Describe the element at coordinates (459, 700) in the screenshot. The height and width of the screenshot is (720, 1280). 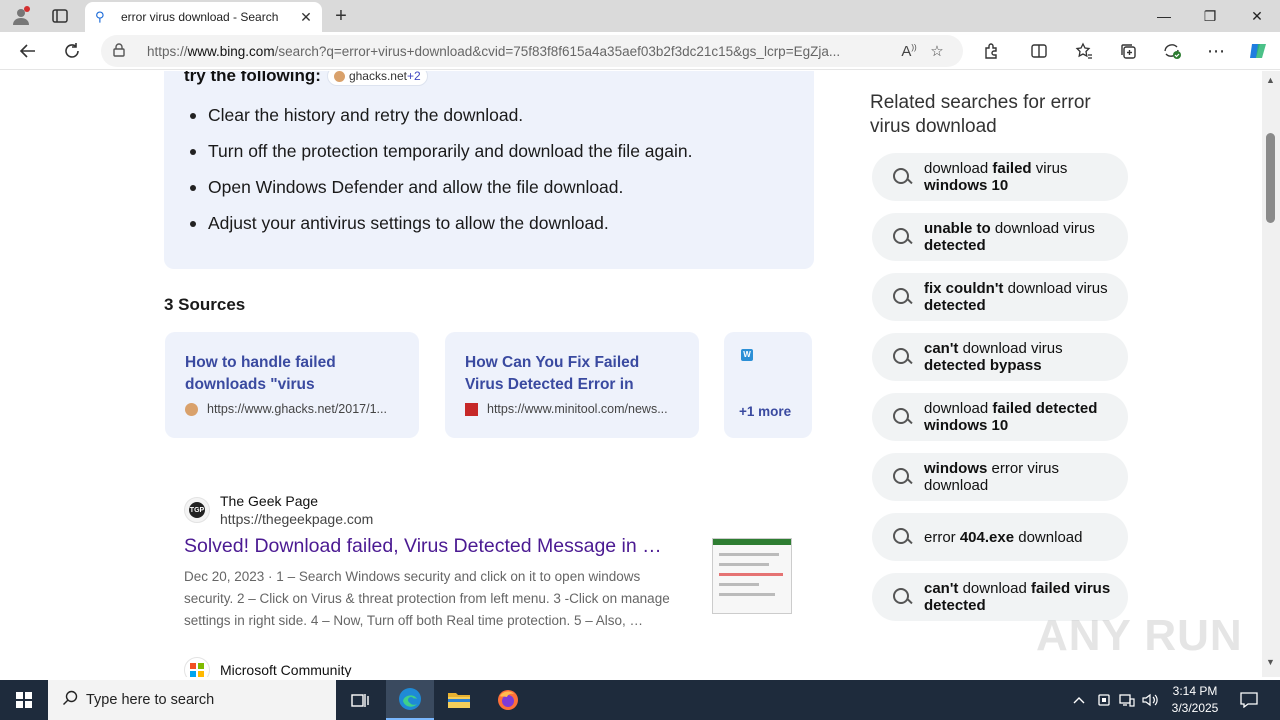
I see `file-explorer-icon` at that location.